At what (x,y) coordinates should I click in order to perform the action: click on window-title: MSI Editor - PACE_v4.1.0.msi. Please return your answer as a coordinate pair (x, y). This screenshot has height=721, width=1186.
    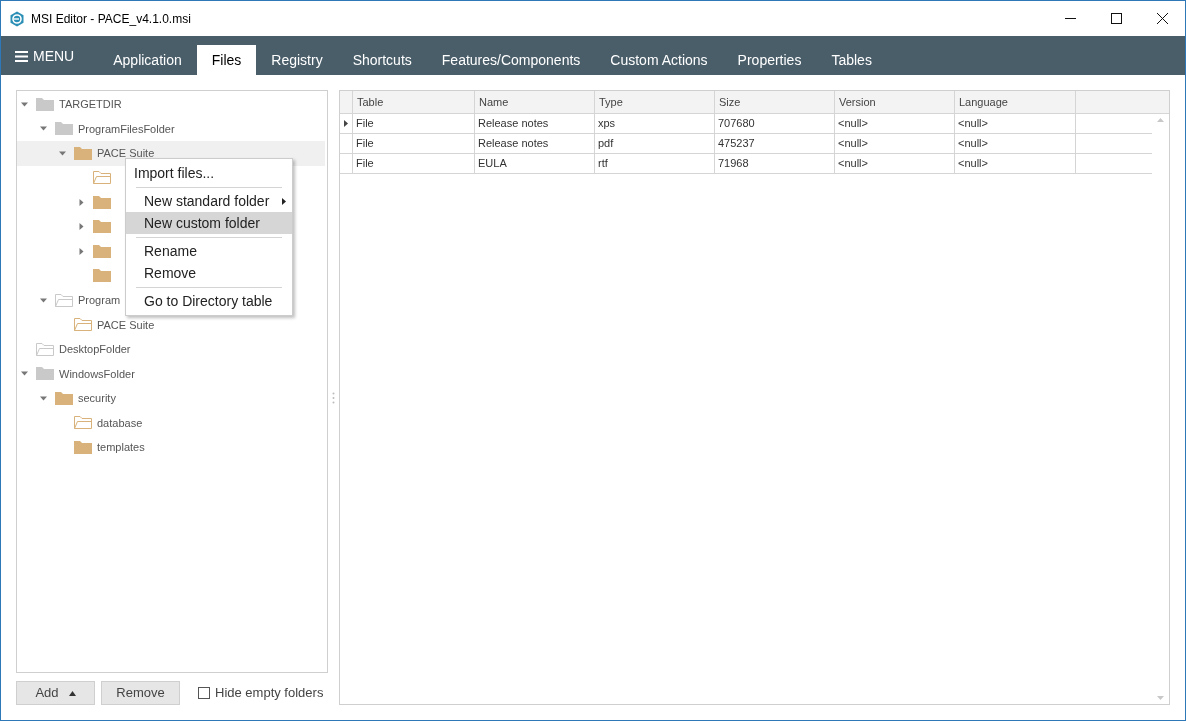
    Looking at the image, I should click on (111, 19).